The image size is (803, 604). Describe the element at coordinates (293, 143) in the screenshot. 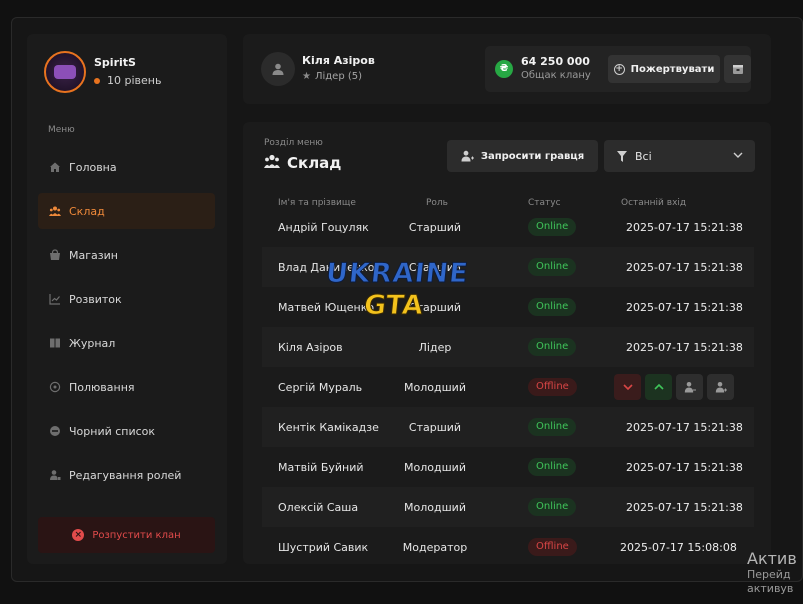

I see `section-caption: Розділ меню` at that location.